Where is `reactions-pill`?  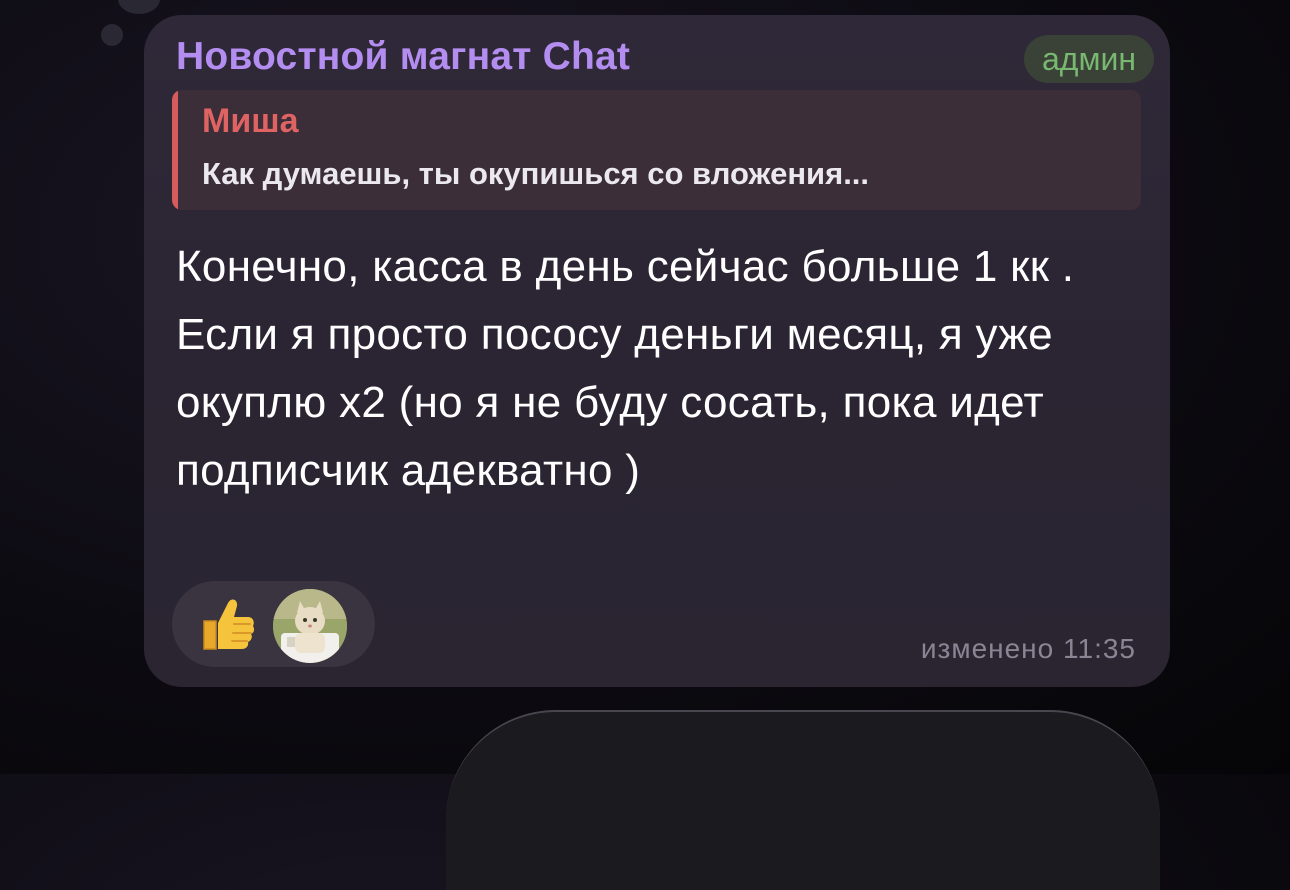 reactions-pill is located at coordinates (273, 624).